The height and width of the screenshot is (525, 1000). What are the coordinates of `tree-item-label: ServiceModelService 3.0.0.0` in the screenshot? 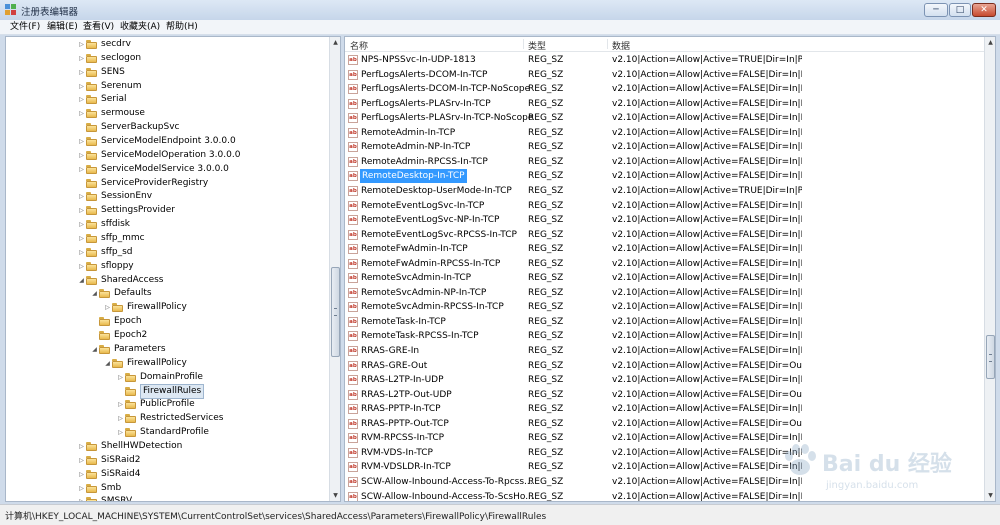 It's located at (165, 168).